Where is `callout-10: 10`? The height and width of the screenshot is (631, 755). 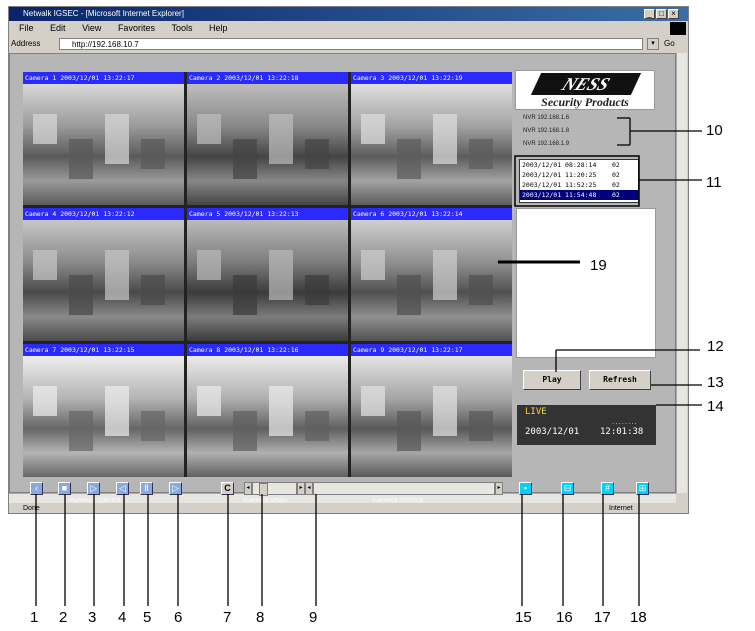
callout-10: 10 is located at coordinates (714, 130).